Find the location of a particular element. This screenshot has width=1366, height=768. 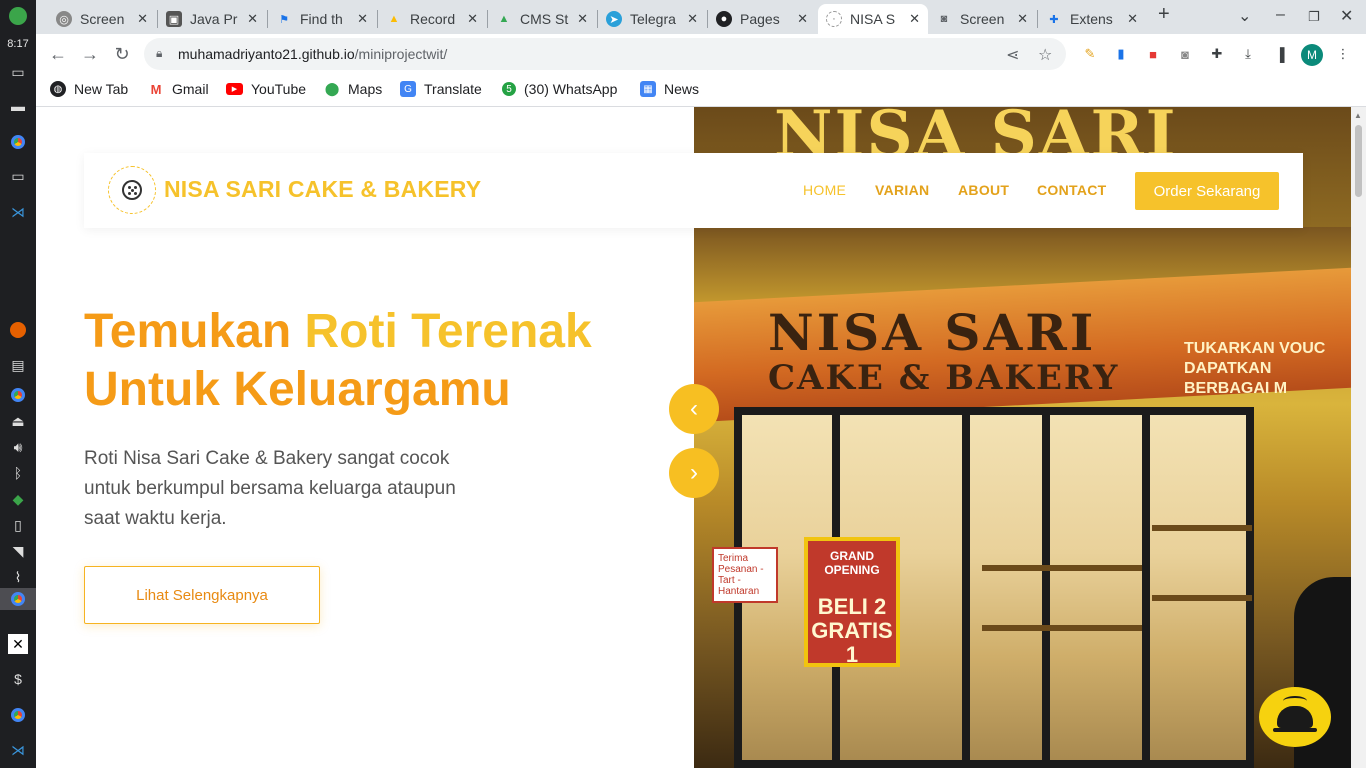

folder-icon: ▬ is located at coordinates (18, 106).